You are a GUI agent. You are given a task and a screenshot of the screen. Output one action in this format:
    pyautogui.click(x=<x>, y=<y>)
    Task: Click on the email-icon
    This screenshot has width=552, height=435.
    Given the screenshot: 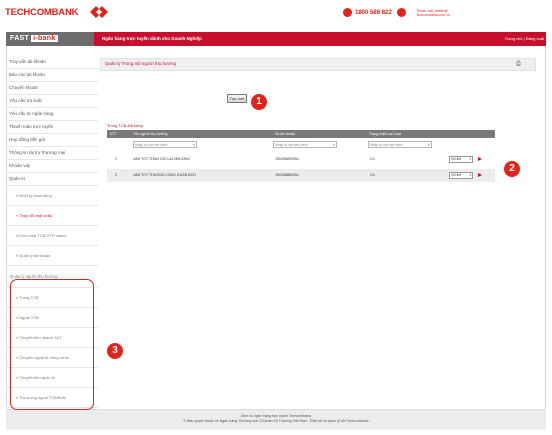 What is the action you would take?
    pyautogui.click(x=401, y=12)
    